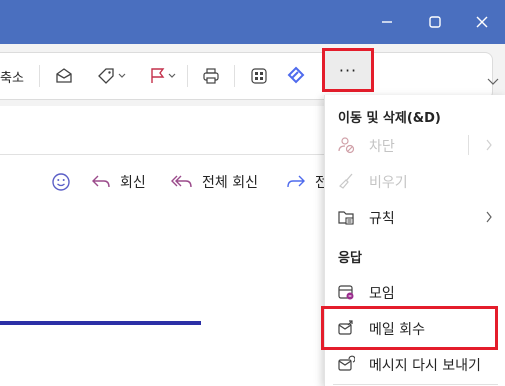  I want to click on split-divider, so click(468, 145).